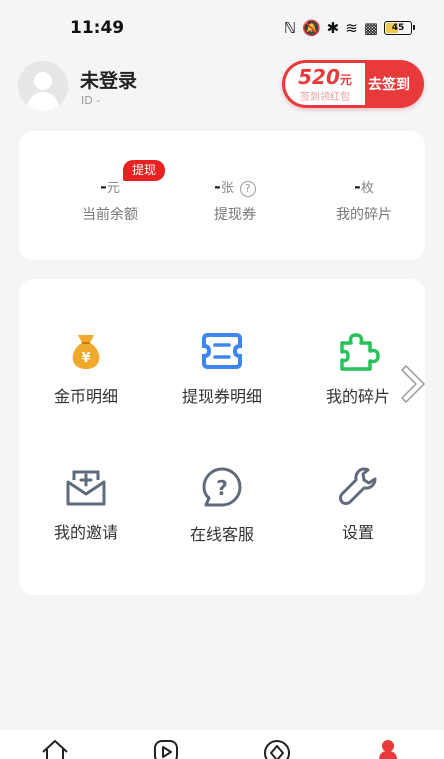 The height and width of the screenshot is (759, 444). I want to click on bluetooth-icon: ✱, so click(333, 28).